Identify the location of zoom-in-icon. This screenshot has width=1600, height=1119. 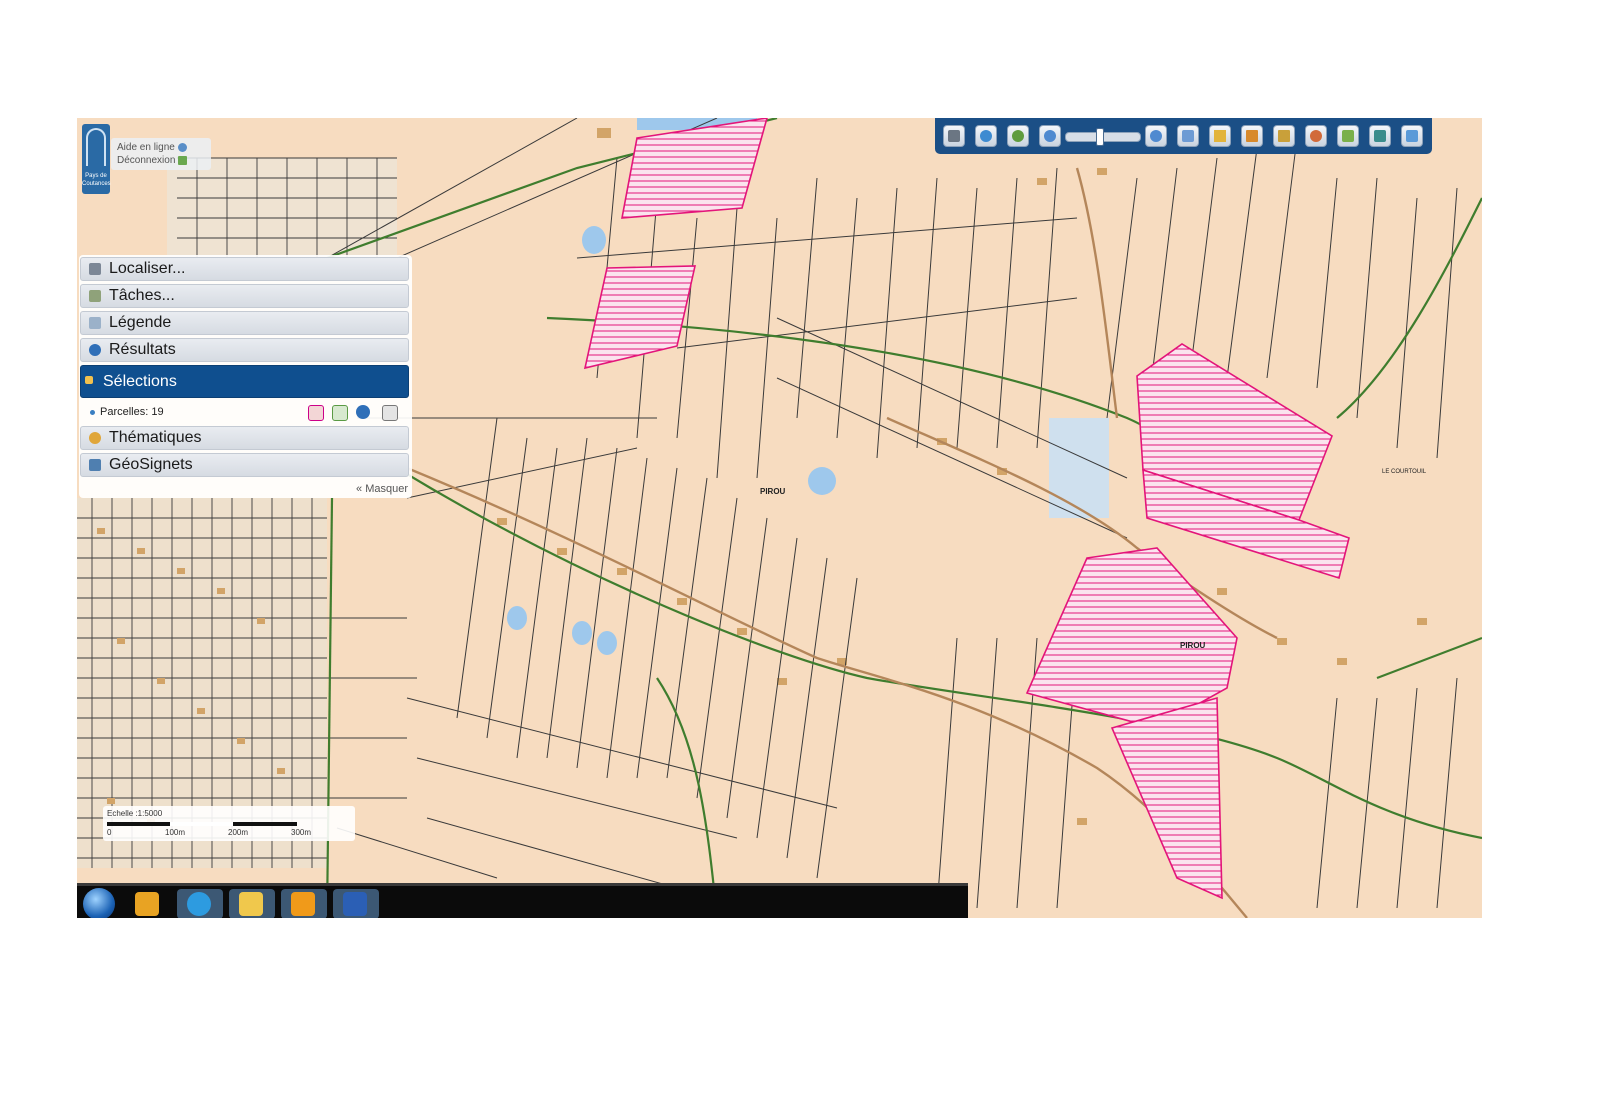
(1156, 136).